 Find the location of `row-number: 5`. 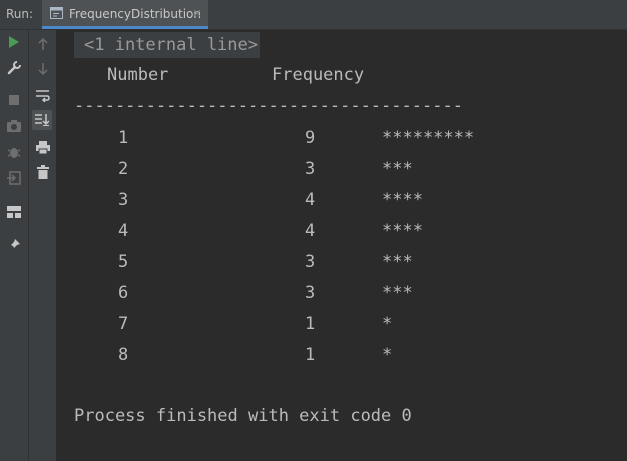

row-number: 5 is located at coordinates (123, 262).